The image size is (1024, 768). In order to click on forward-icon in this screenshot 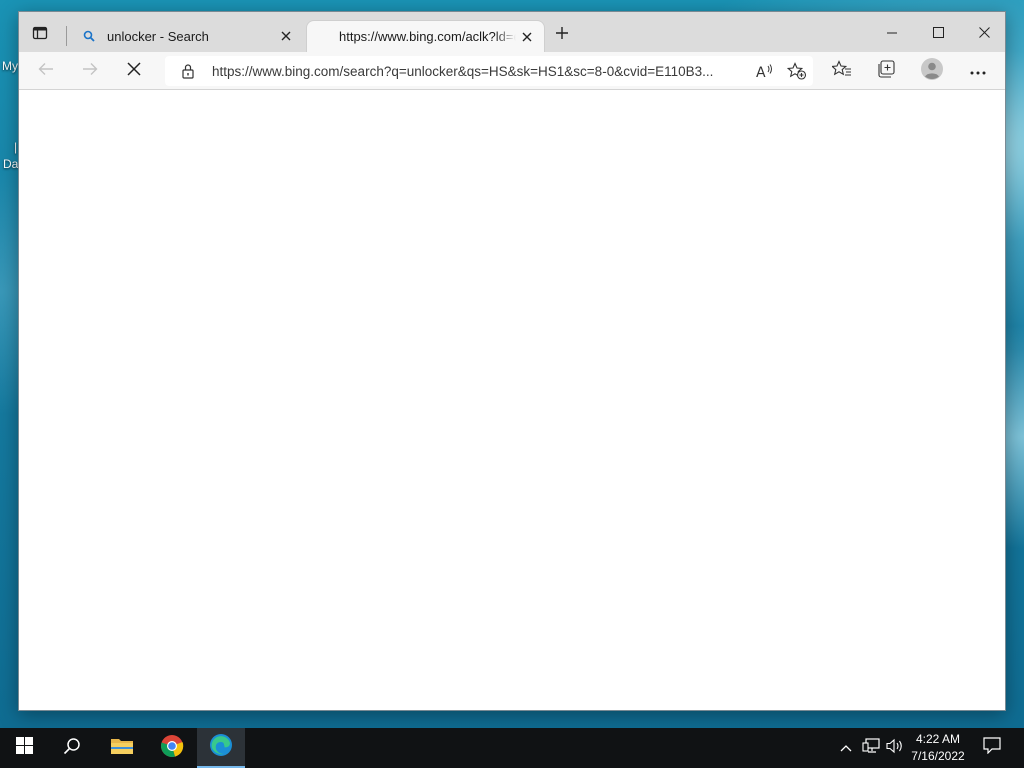, I will do `click(90, 71)`.